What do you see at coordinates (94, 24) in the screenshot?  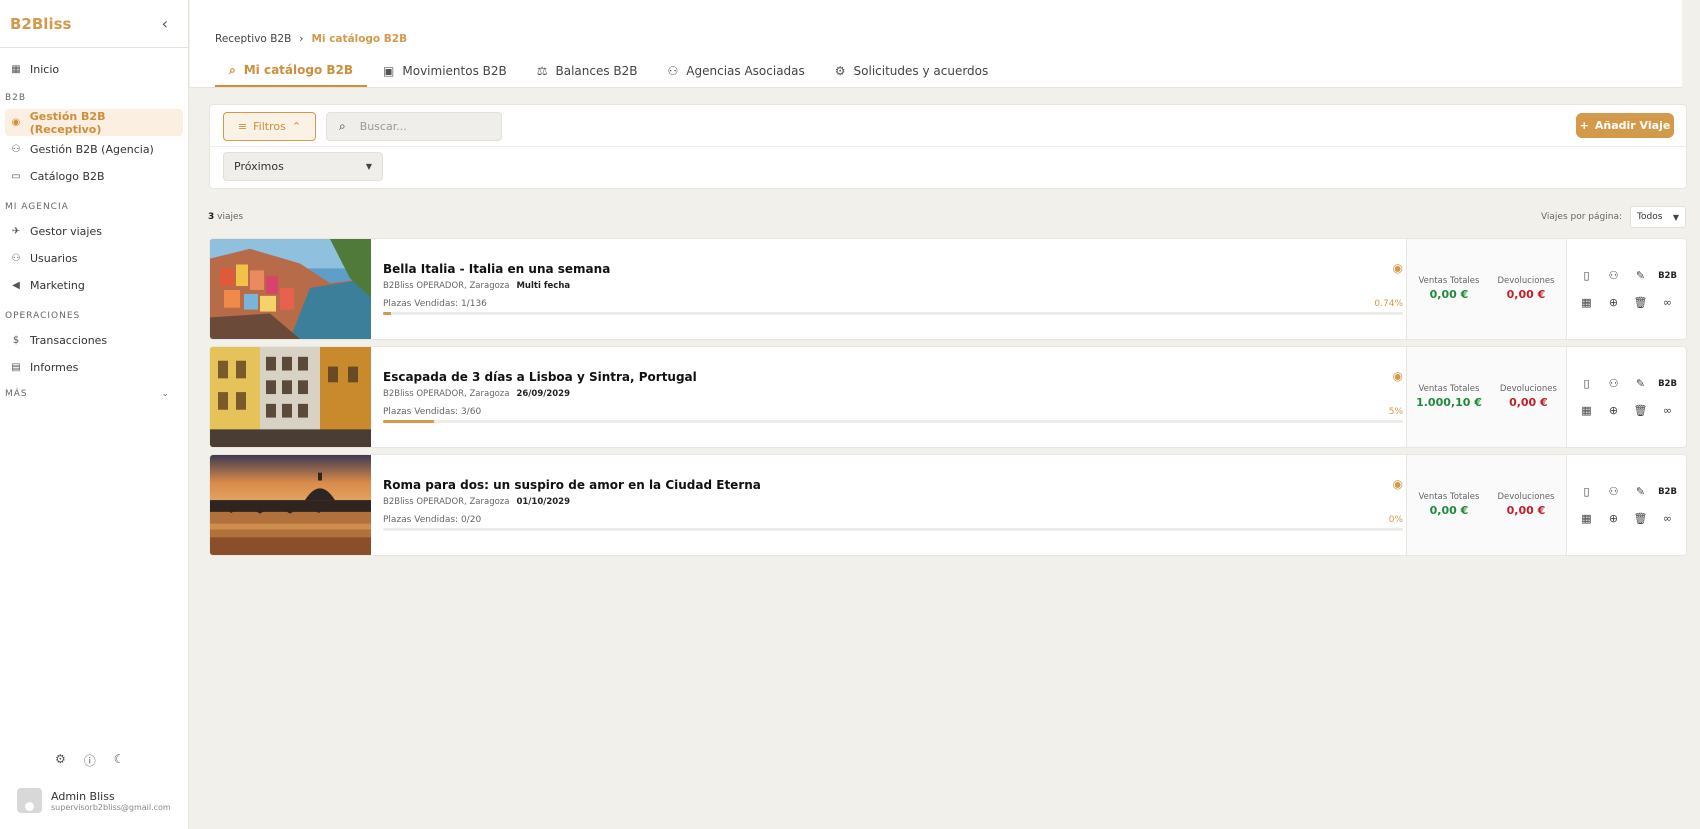 I see `sidebar-header: B2Bliss ‹` at bounding box center [94, 24].